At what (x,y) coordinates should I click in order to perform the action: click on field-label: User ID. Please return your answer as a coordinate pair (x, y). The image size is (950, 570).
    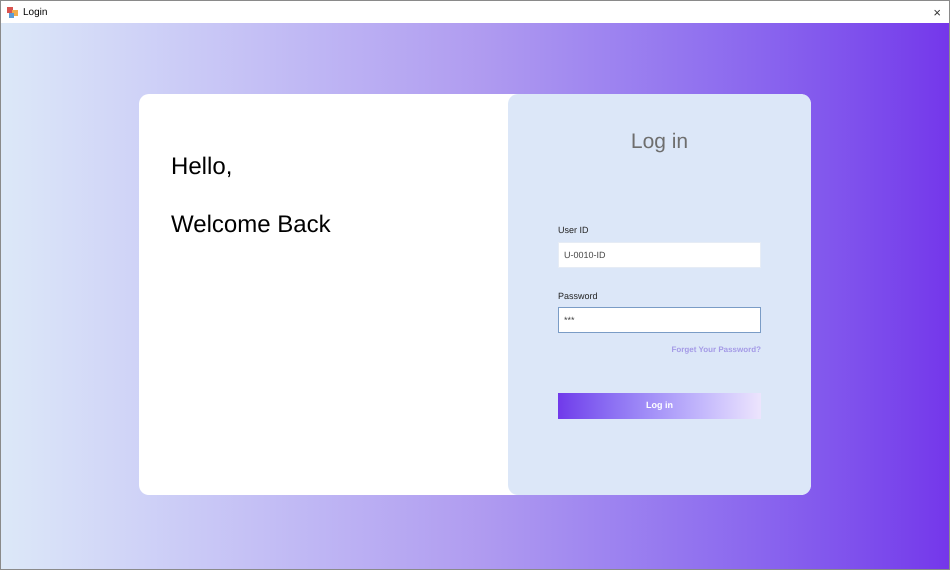
    Looking at the image, I should click on (574, 230).